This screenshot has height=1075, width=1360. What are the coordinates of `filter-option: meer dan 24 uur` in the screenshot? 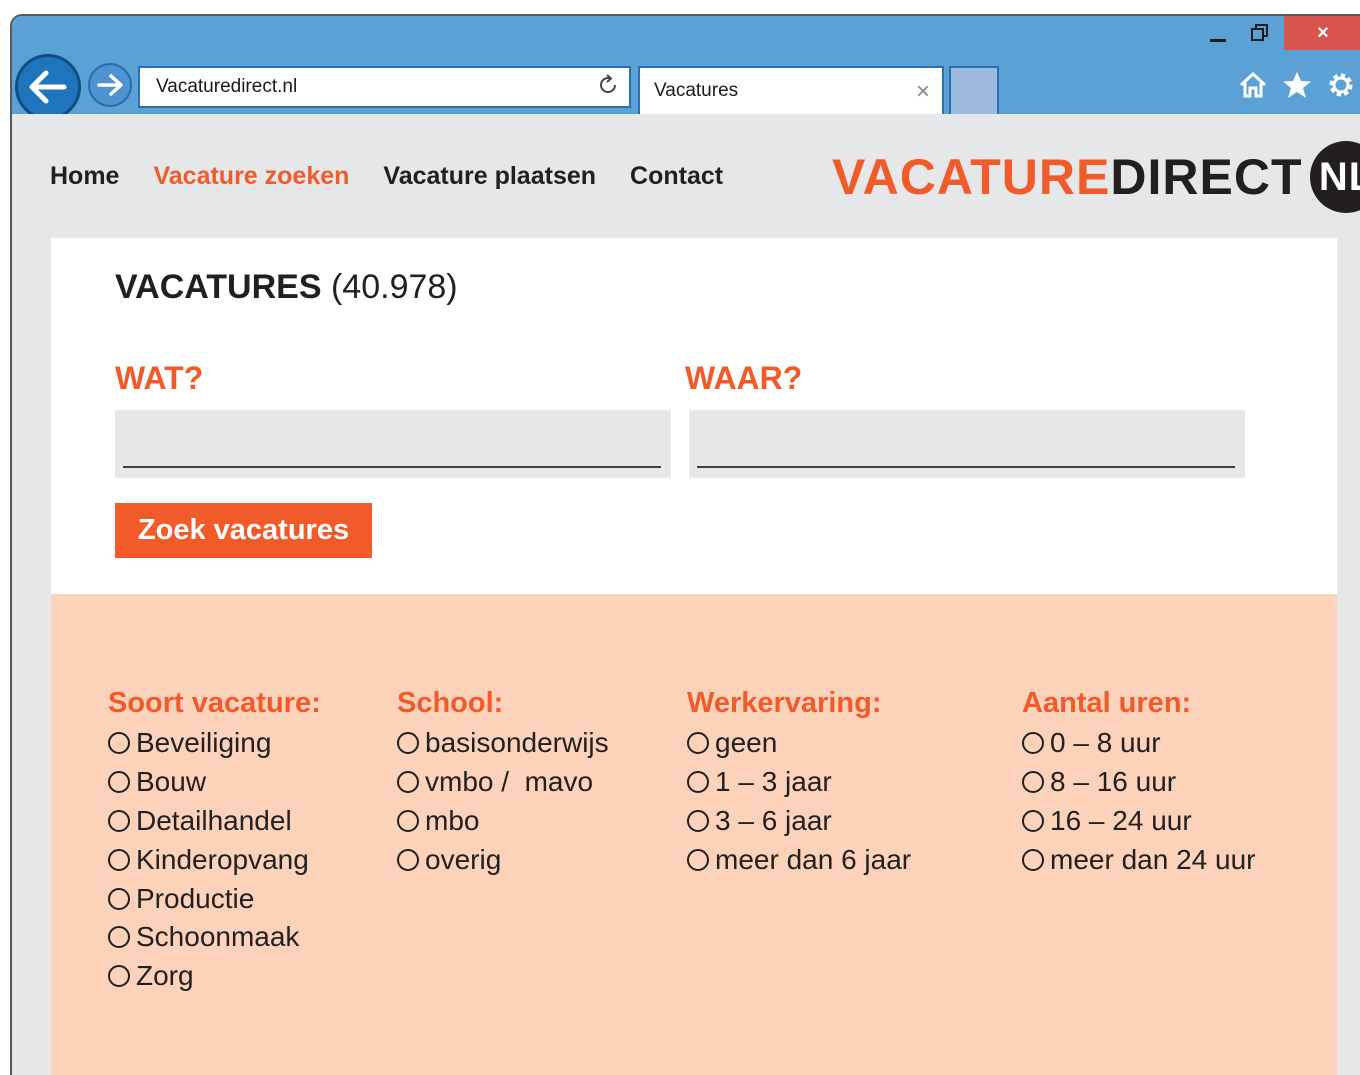 It's located at (1138, 859).